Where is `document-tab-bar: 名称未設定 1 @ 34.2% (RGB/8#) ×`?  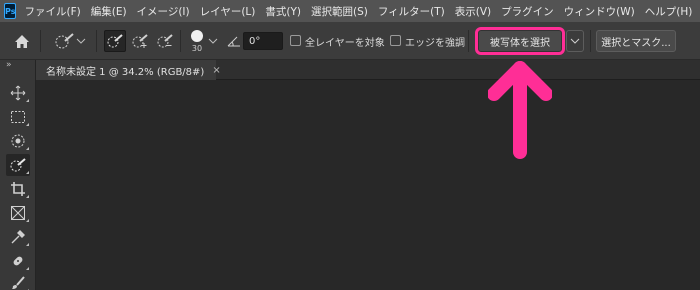
document-tab-bar: 名称未設定 1 @ 34.2% (RGB/8#) × is located at coordinates (368, 70).